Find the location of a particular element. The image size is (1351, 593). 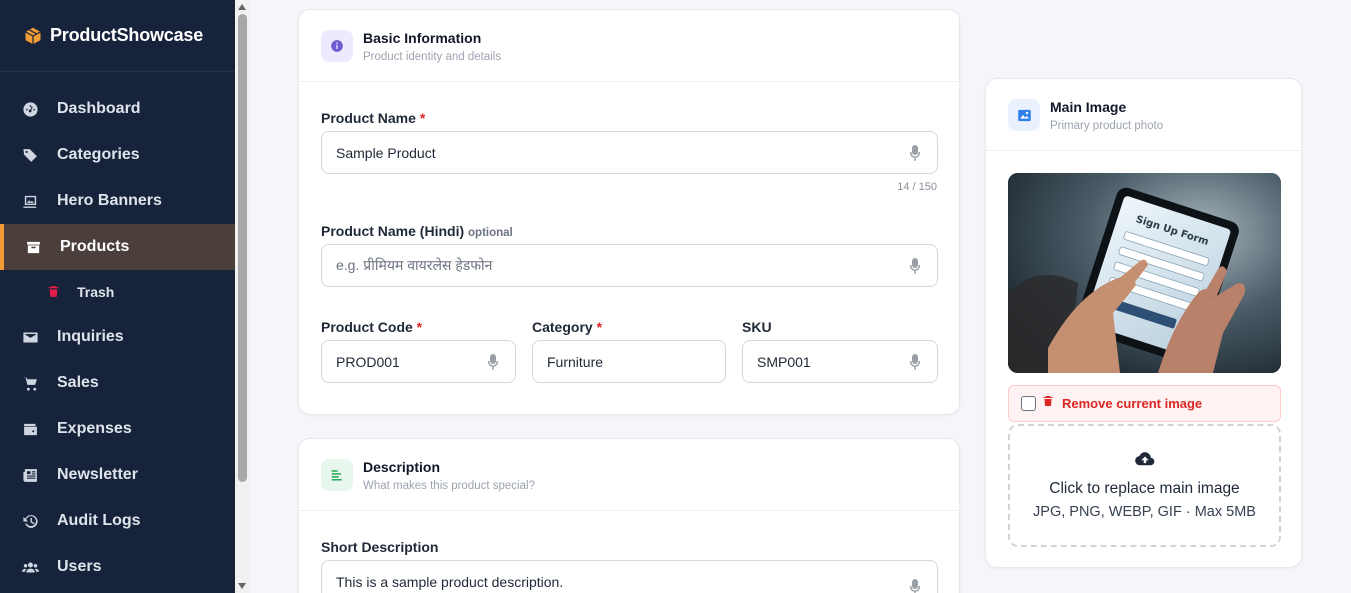

sku-input: SMP001 is located at coordinates (840, 361).